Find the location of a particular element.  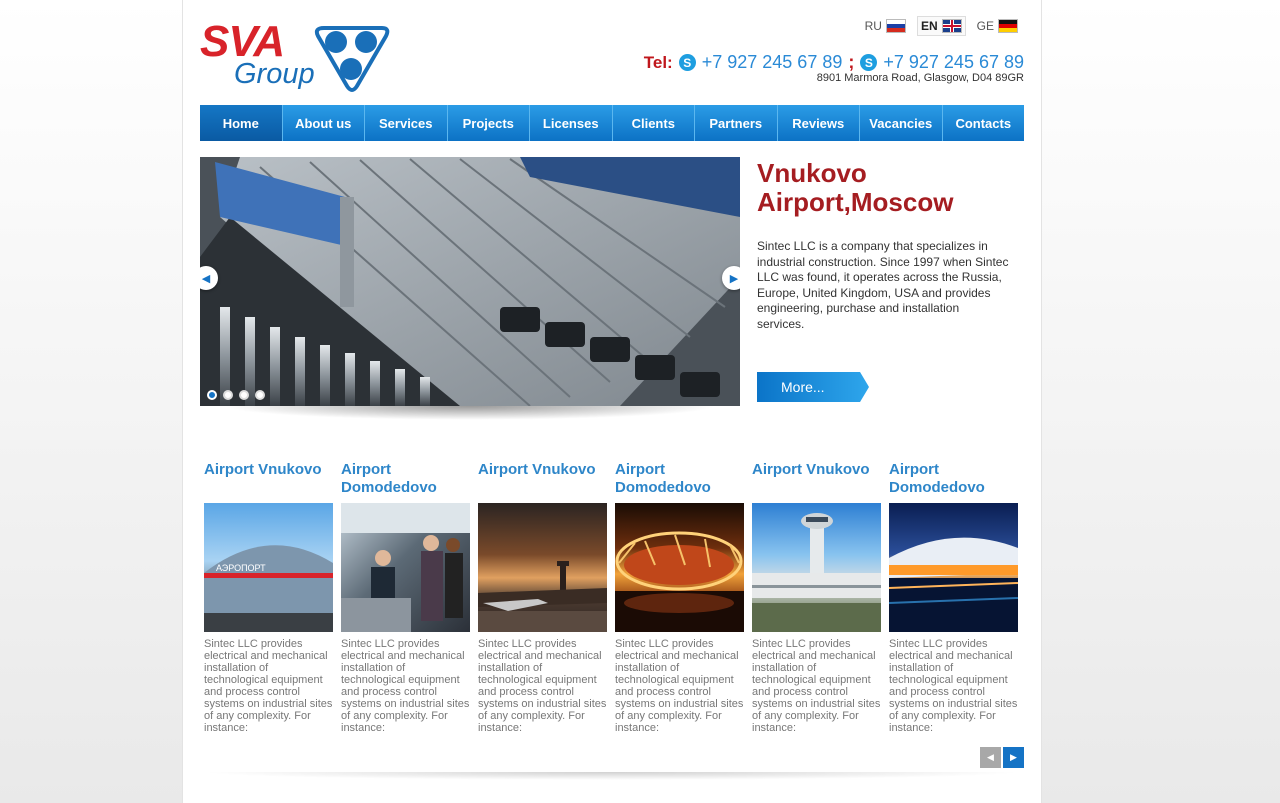

lang-ru: RU is located at coordinates (885, 26).